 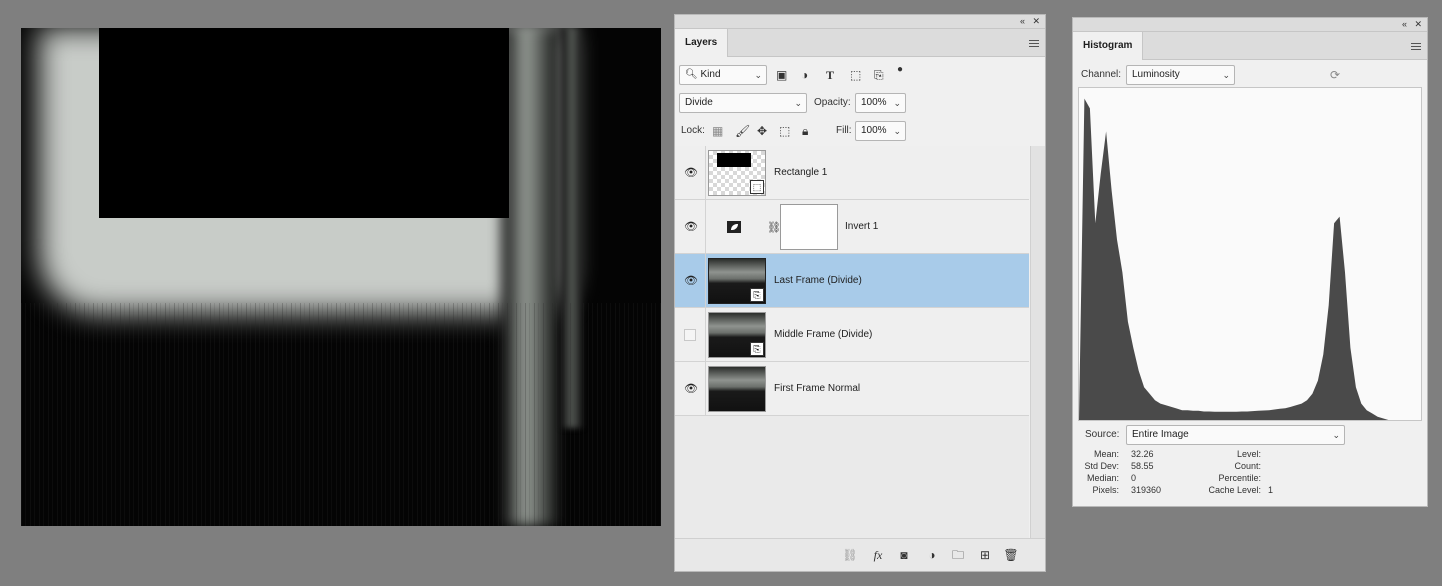 I want to click on channel-select: Luminosity ⌄, so click(x=1180, y=75).